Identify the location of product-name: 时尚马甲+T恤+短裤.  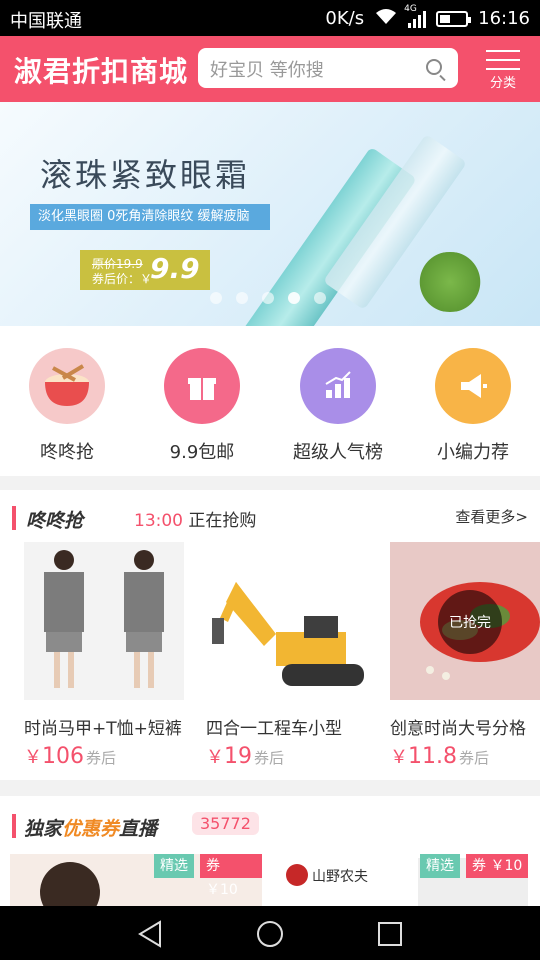
(103, 729).